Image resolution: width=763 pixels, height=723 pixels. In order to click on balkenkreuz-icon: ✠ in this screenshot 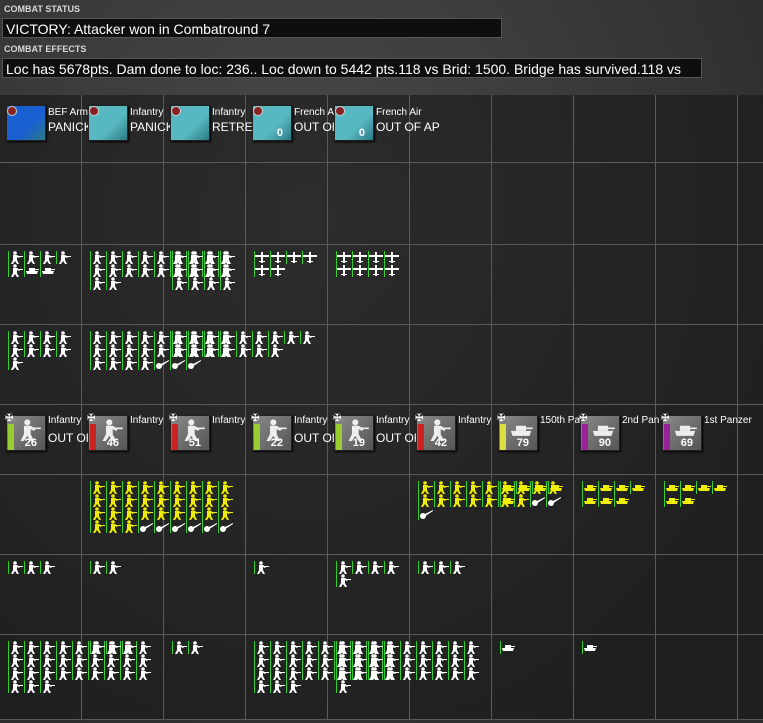, I will do `click(255, 418)`.